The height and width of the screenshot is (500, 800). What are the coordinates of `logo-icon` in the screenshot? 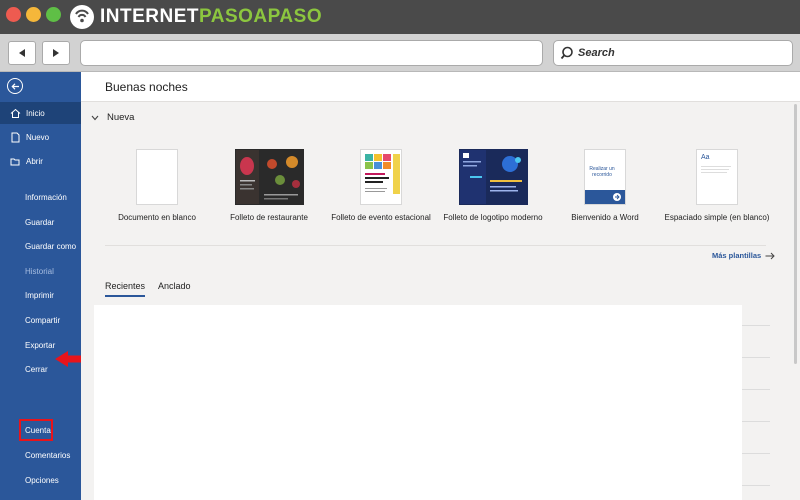 It's located at (82, 17).